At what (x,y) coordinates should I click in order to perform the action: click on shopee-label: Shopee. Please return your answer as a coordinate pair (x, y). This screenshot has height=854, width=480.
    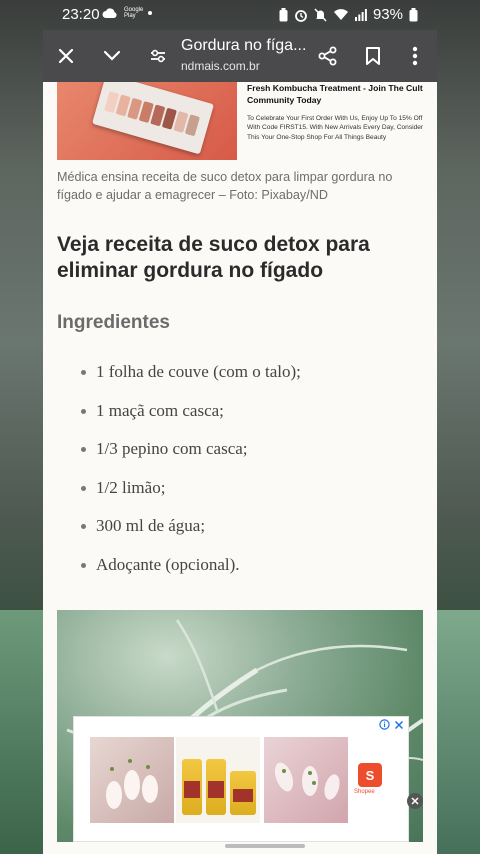
    Looking at the image, I should click on (364, 792).